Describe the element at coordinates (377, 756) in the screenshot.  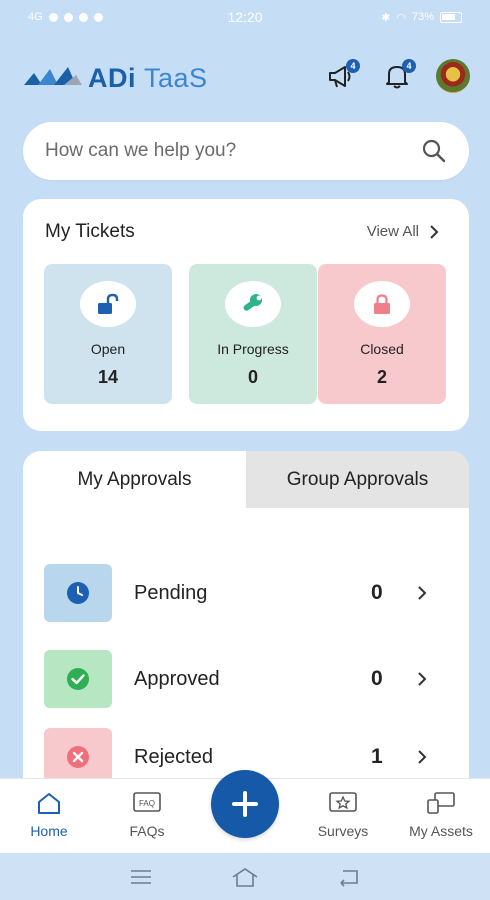
I see `rejected-count: 1` at that location.